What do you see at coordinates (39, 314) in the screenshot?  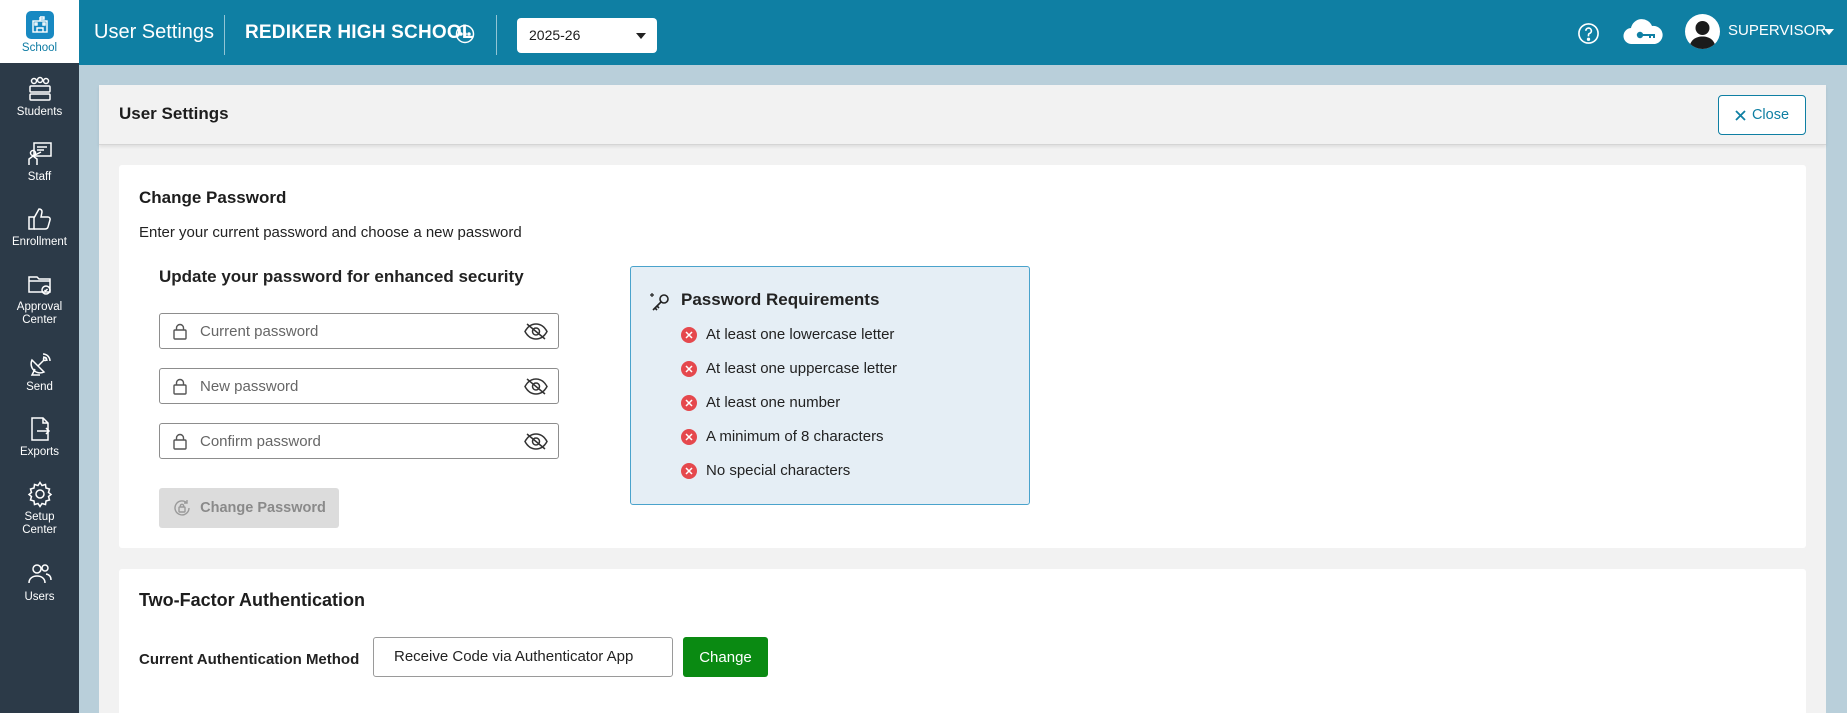 I see `sidebar-item-label: Approval Center` at bounding box center [39, 314].